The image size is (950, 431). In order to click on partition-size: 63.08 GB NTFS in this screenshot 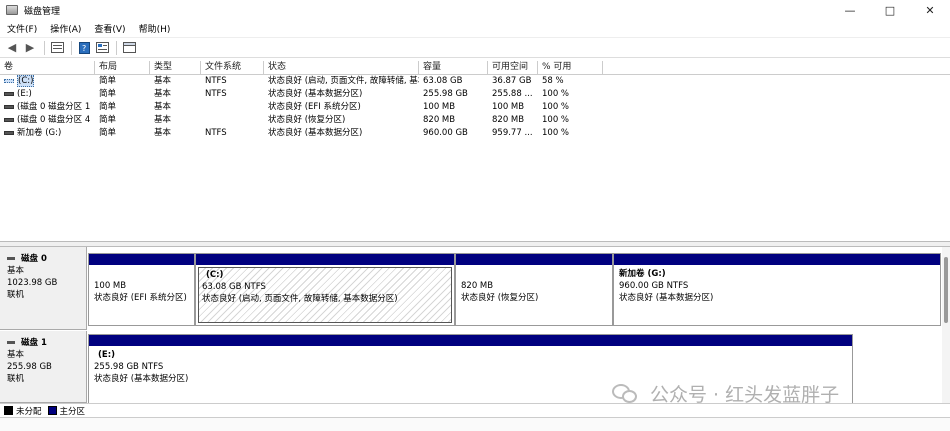, I will do `click(234, 287)`.